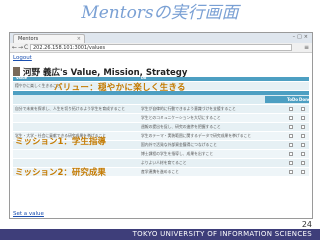 The width and height of the screenshot is (320, 240). I want to click on todo-column-label: ToDo, so click(293, 99).